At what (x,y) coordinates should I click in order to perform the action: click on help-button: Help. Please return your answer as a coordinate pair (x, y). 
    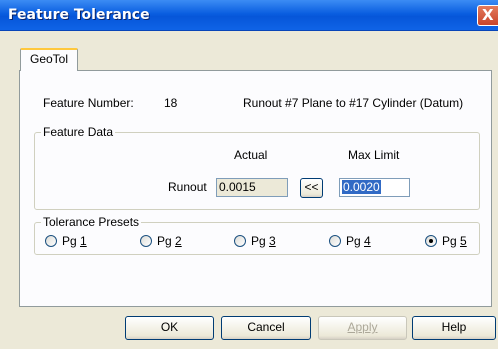
    Looking at the image, I should click on (454, 328).